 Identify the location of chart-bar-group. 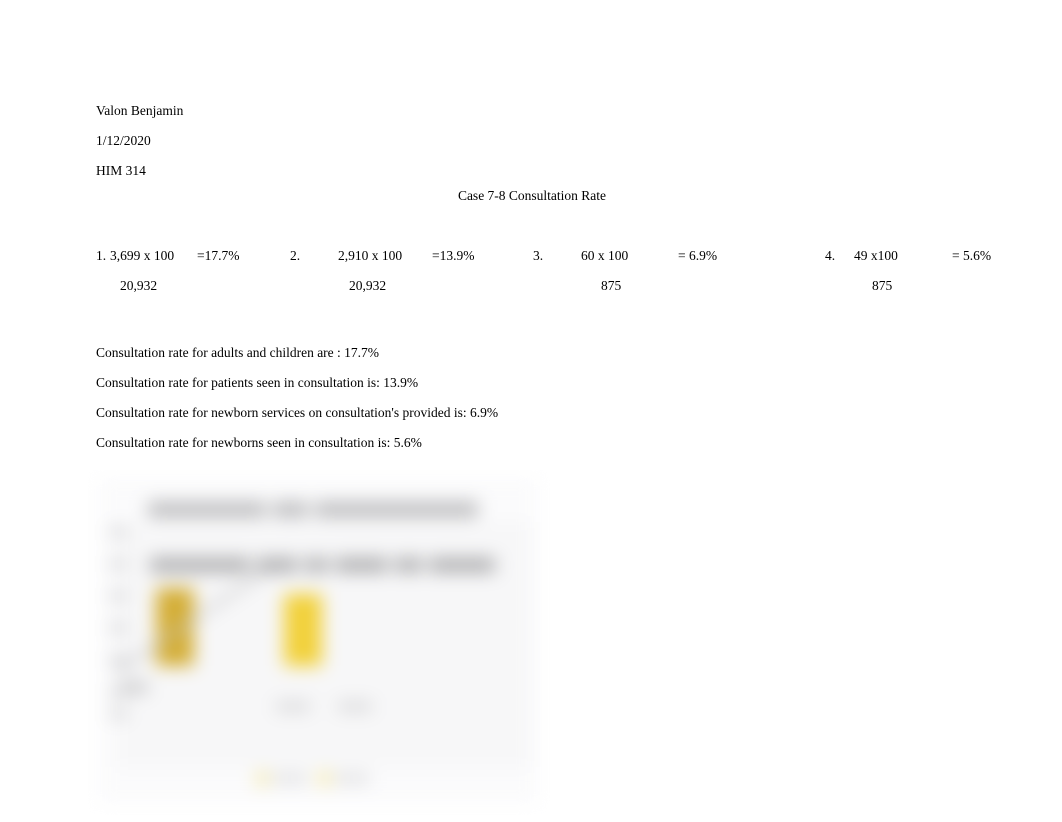
(278, 627).